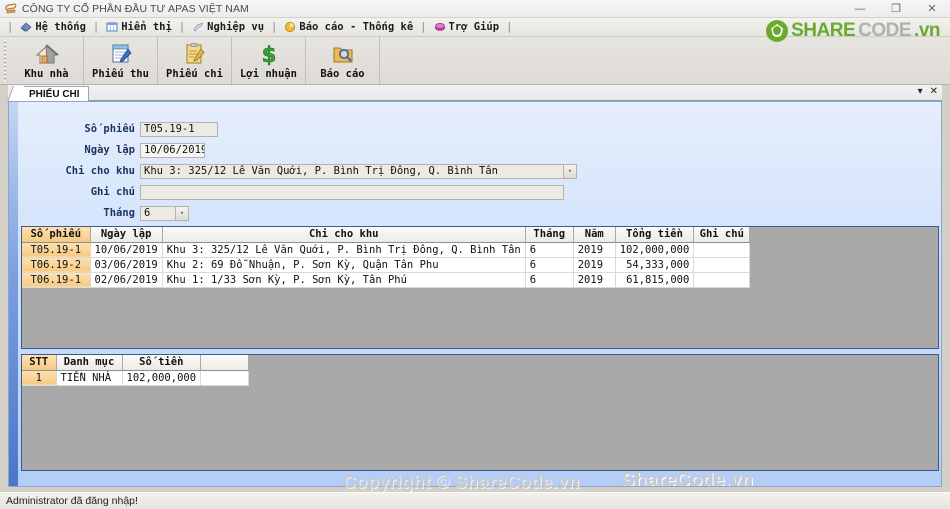  Describe the element at coordinates (440, 27) in the screenshot. I see `help-icon` at that location.